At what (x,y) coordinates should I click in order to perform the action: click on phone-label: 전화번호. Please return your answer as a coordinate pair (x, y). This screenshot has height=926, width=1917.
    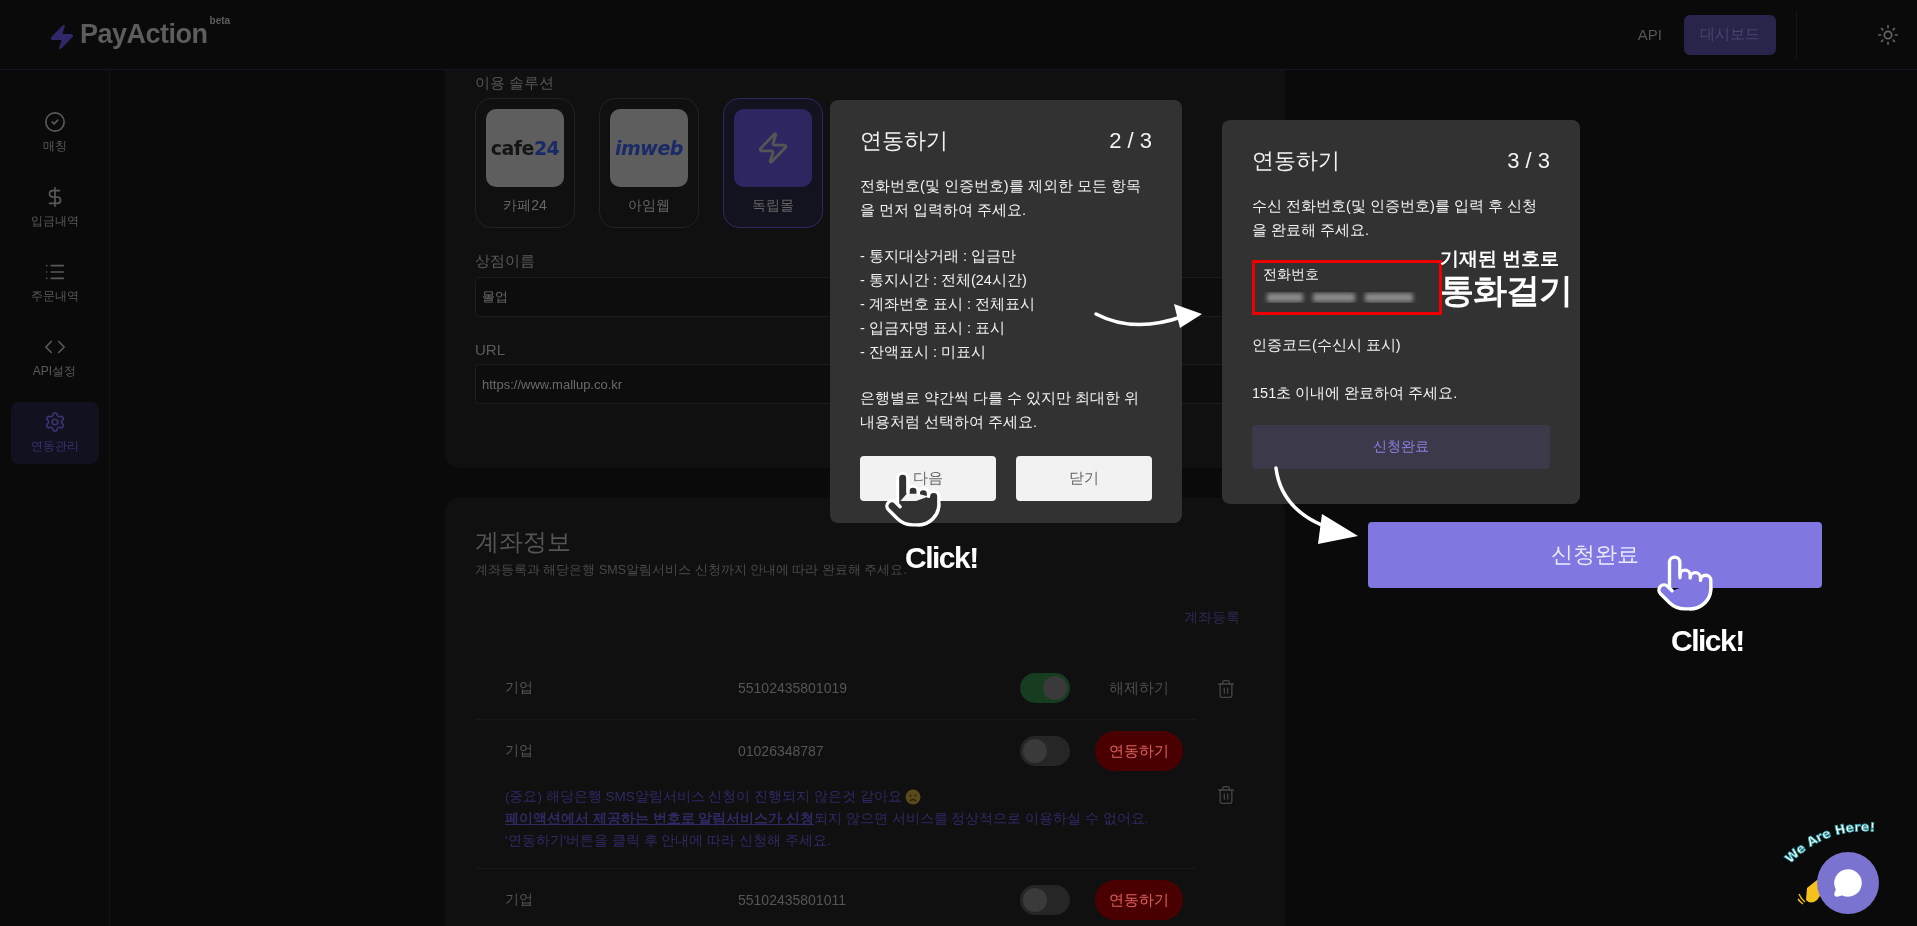
    Looking at the image, I should click on (1291, 275).